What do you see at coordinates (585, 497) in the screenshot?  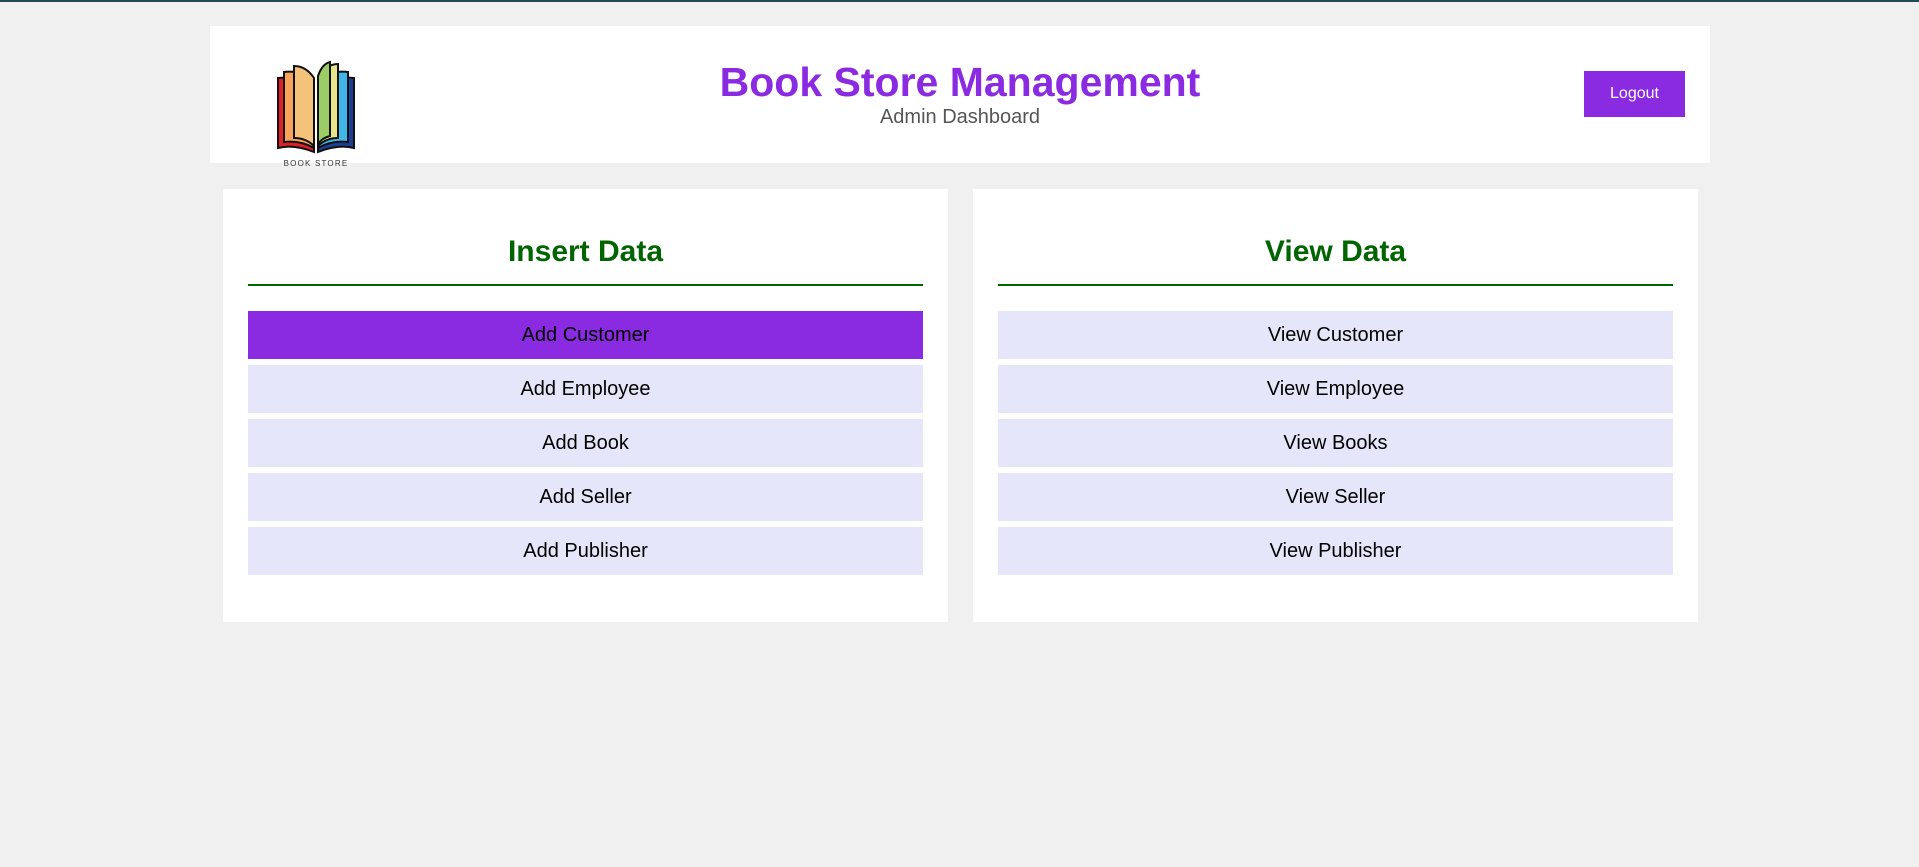 I see `add-seller-button: Add Seller` at bounding box center [585, 497].